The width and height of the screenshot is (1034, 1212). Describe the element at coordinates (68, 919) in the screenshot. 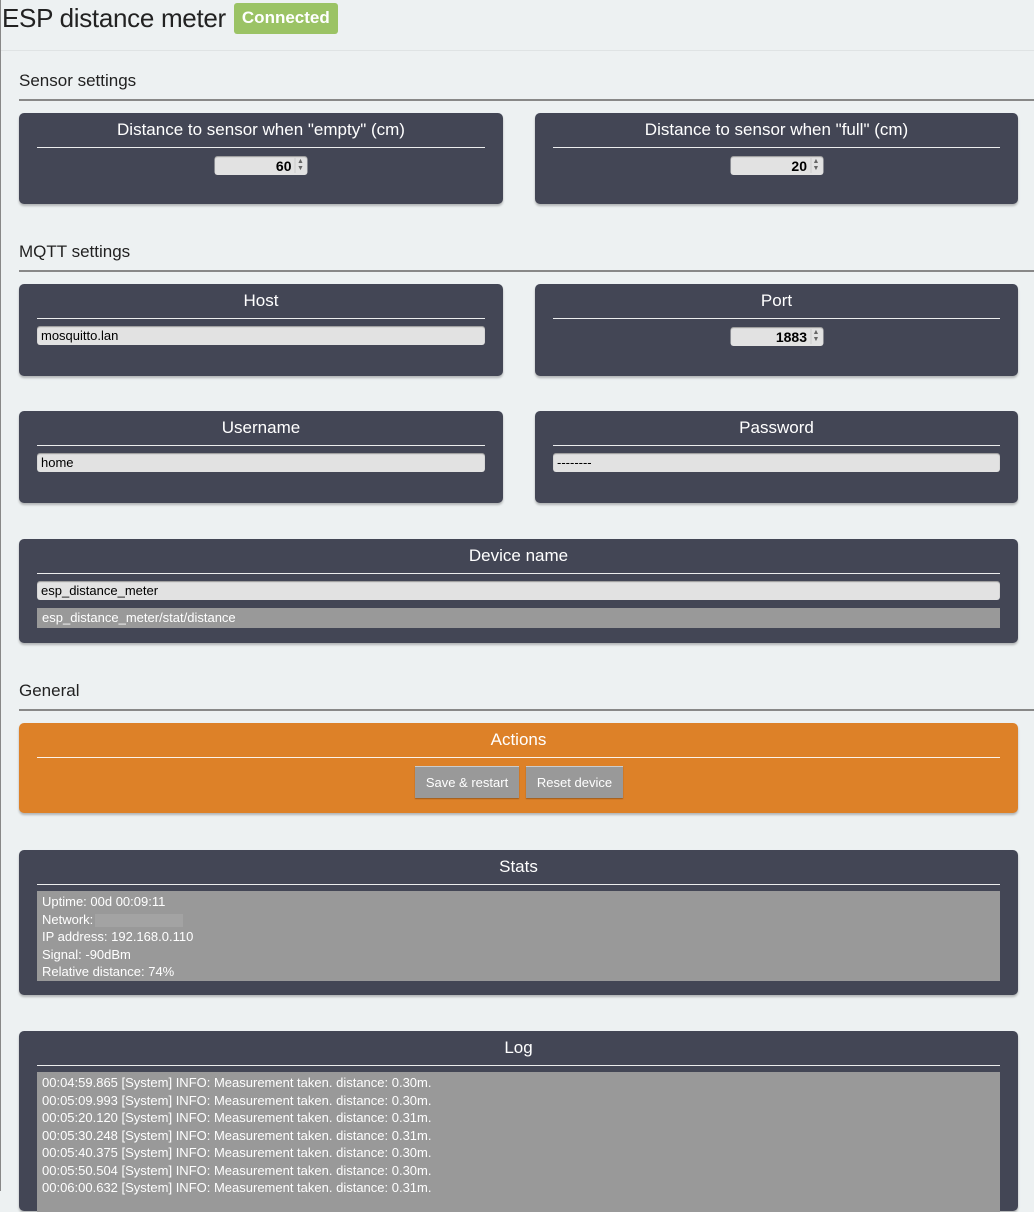

I see `stats-network: Network:` at that location.